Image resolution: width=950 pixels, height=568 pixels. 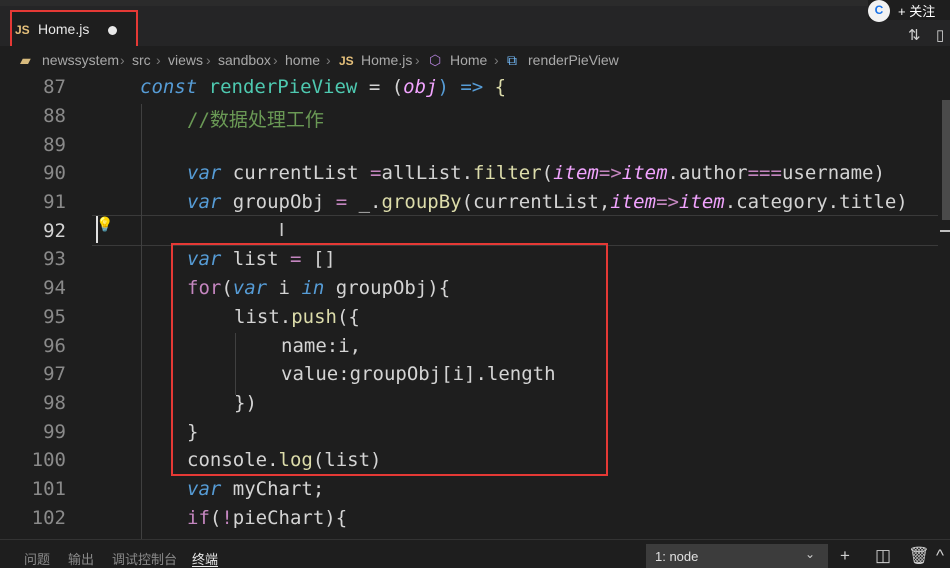 What do you see at coordinates (144, 558) in the screenshot?
I see `tab-debug-console: 调试控制台` at bounding box center [144, 558].